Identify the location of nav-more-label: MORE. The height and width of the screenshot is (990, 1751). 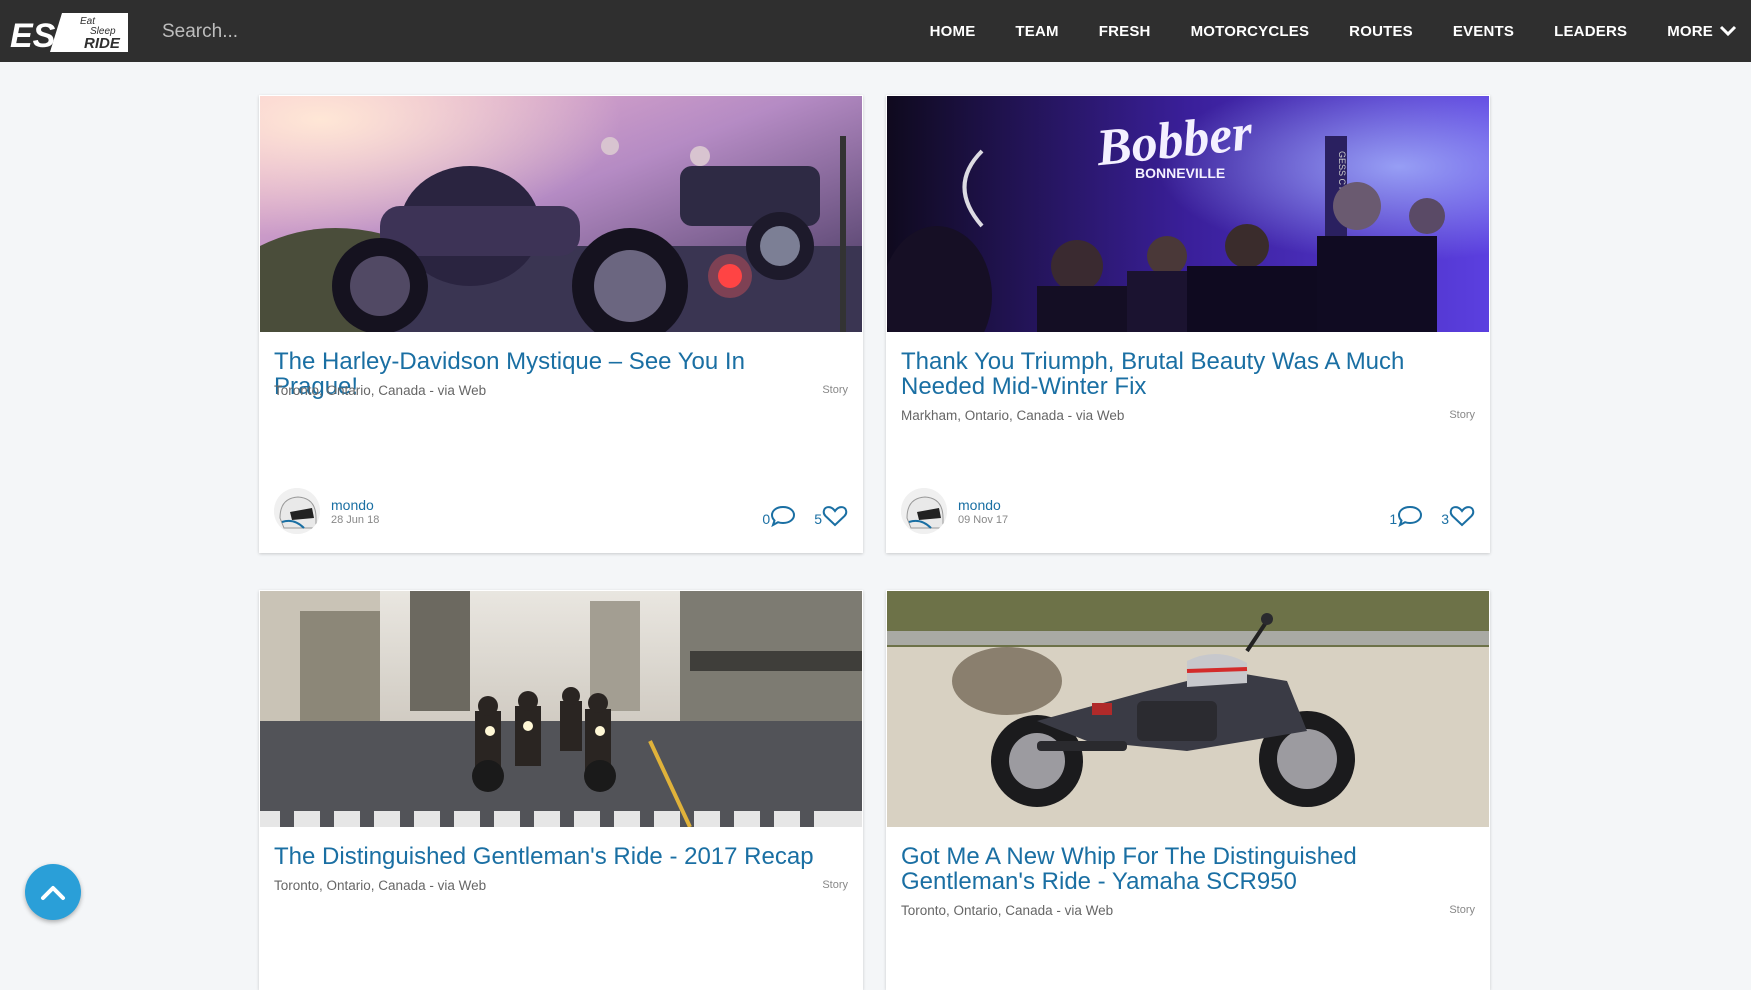
(1690, 31).